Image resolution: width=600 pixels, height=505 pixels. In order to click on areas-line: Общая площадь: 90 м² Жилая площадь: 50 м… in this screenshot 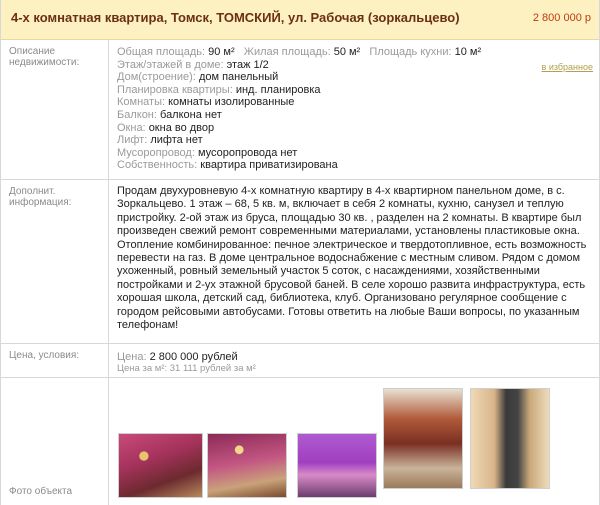, I will do `click(355, 52)`.